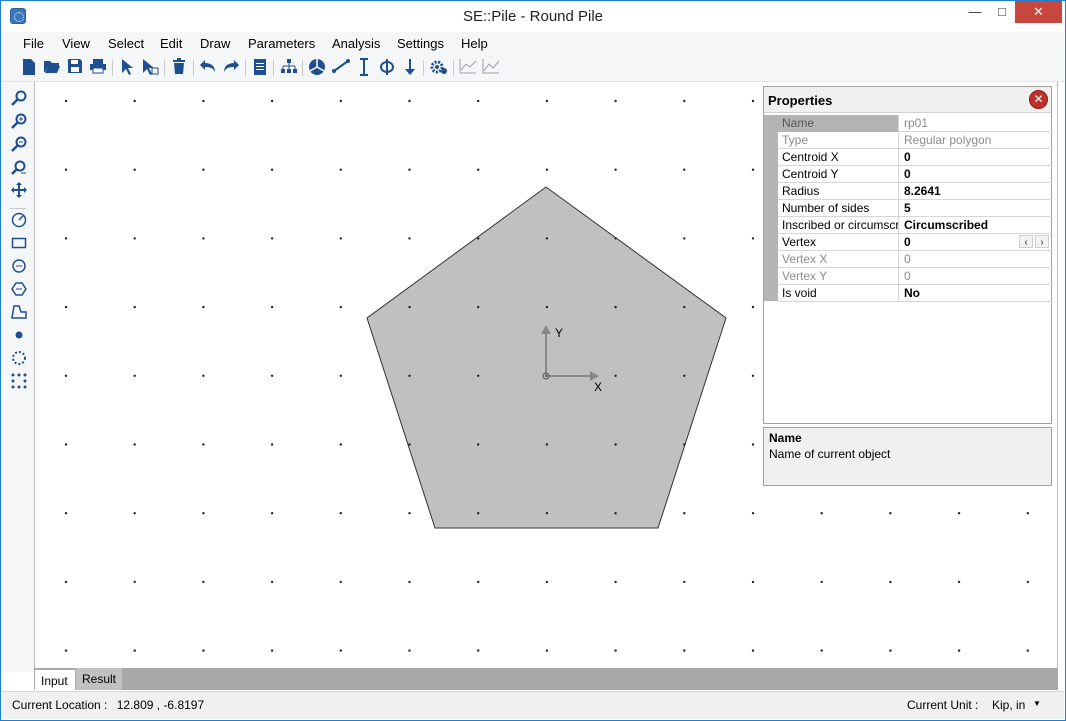 The height and width of the screenshot is (721, 1066). I want to click on maximize-button: □, so click(1002, 12).